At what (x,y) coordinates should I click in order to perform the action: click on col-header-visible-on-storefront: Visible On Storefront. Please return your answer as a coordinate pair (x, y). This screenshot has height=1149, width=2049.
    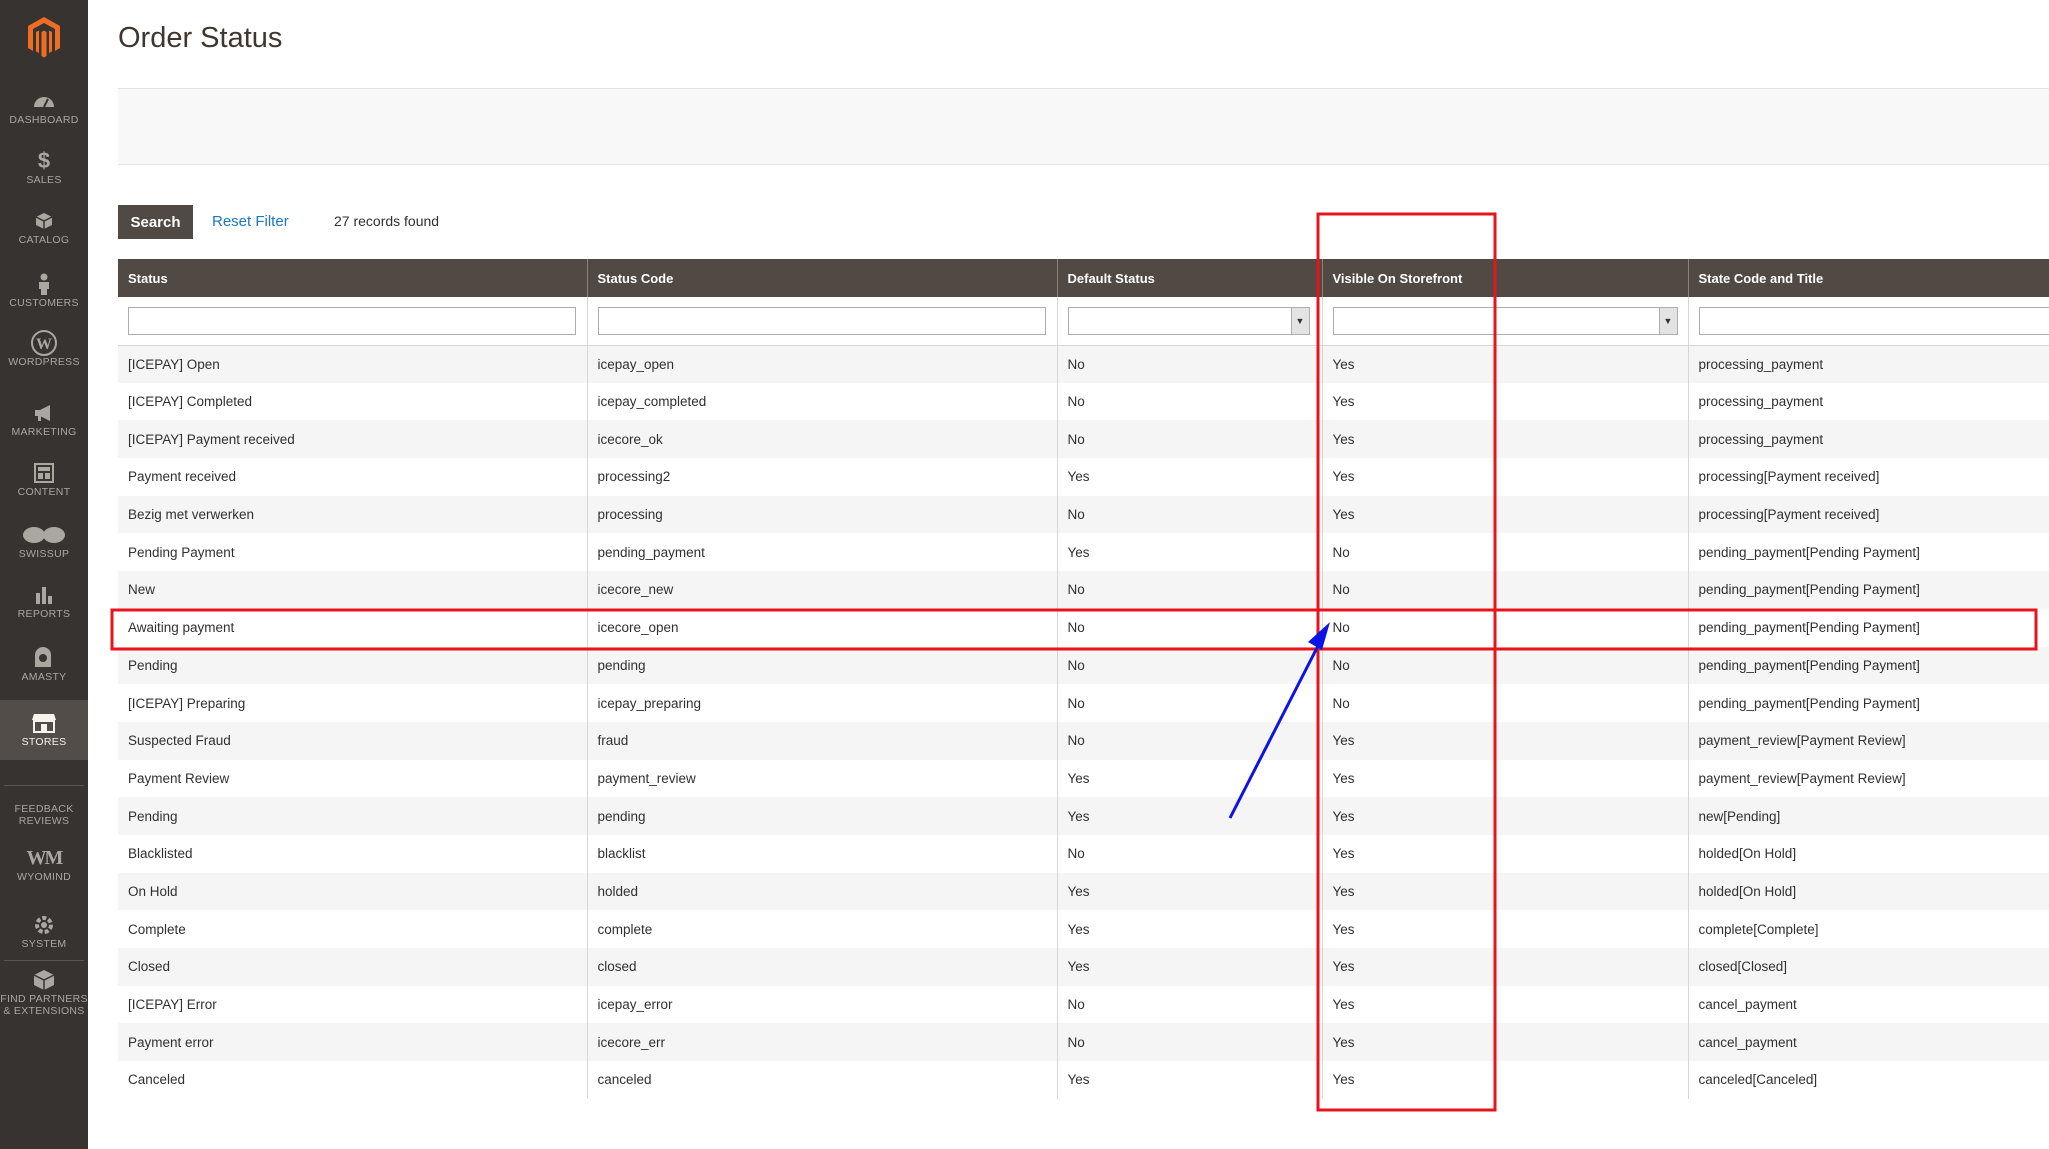
    Looking at the image, I should click on (1505, 278).